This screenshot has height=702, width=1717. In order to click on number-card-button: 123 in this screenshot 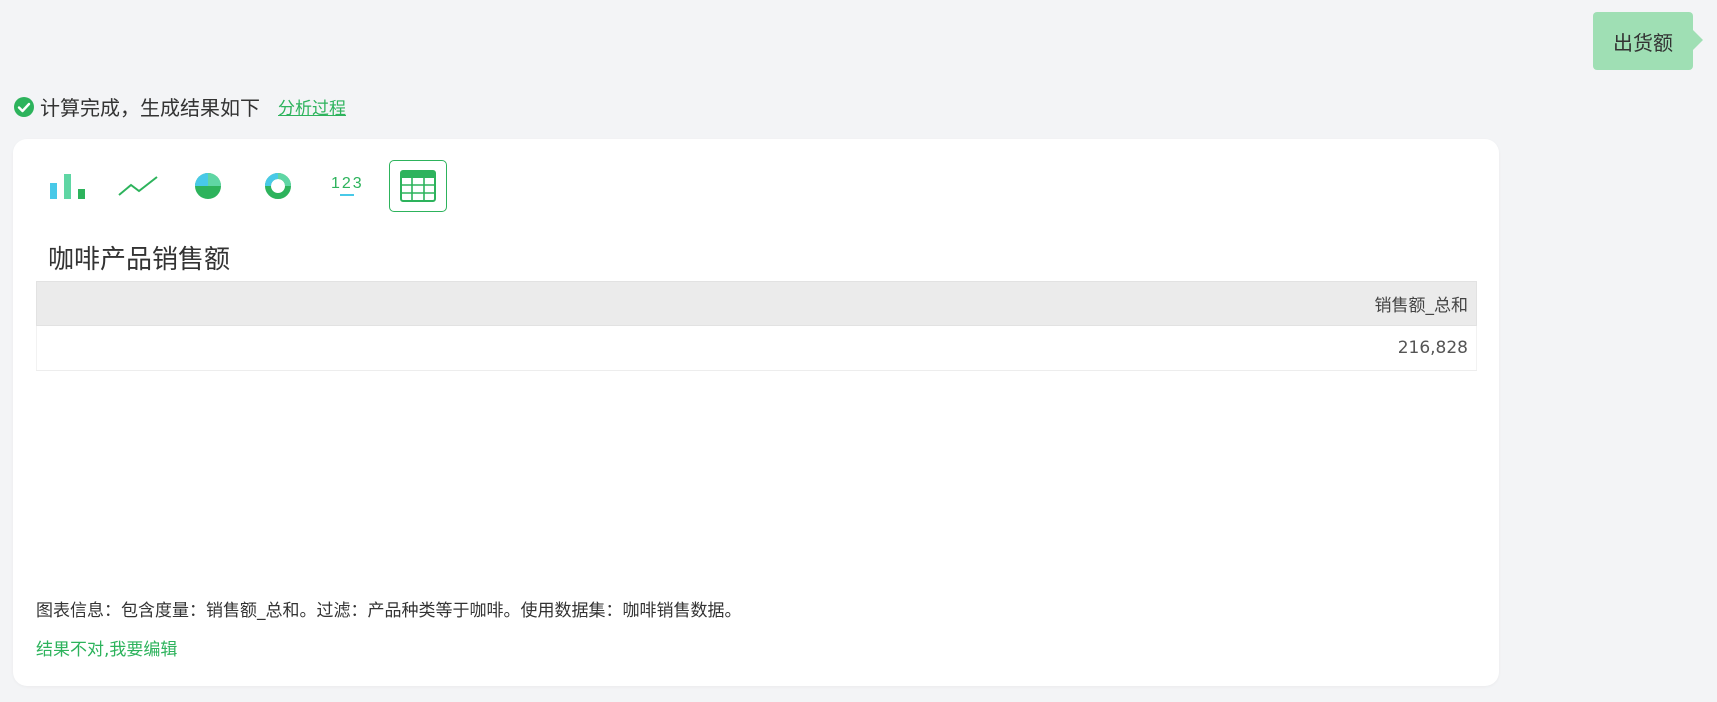, I will do `click(348, 186)`.